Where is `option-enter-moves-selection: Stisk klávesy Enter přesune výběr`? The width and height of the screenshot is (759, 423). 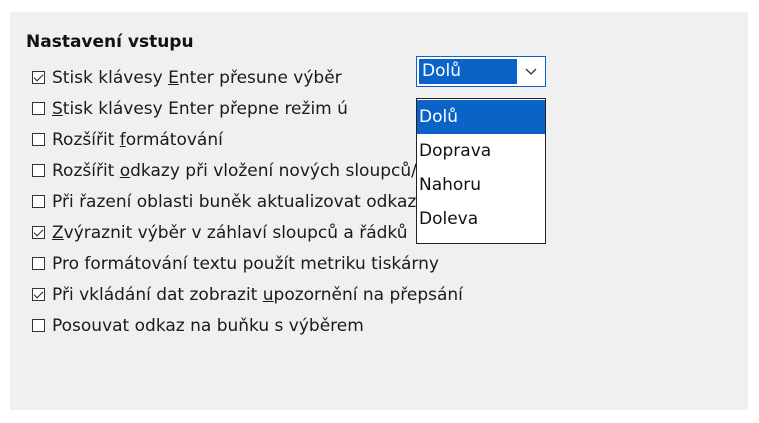 option-enter-moves-selection: Stisk klávesy Enter přesune výběr is located at coordinates (248, 77).